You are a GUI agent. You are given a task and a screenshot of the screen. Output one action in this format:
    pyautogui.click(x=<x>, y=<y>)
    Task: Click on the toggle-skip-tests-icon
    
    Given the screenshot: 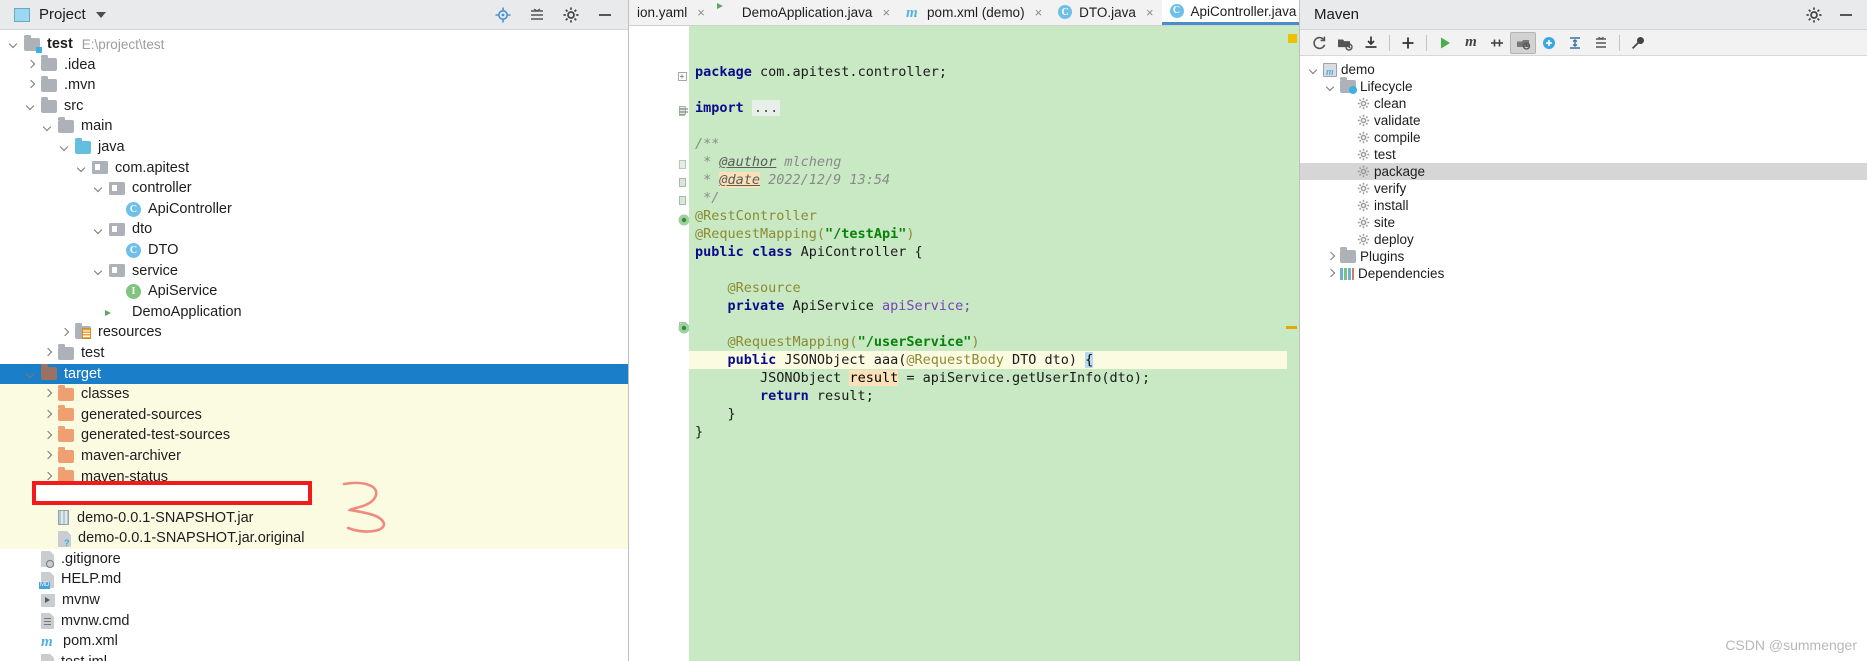 What is the action you would take?
    pyautogui.click(x=1497, y=43)
    